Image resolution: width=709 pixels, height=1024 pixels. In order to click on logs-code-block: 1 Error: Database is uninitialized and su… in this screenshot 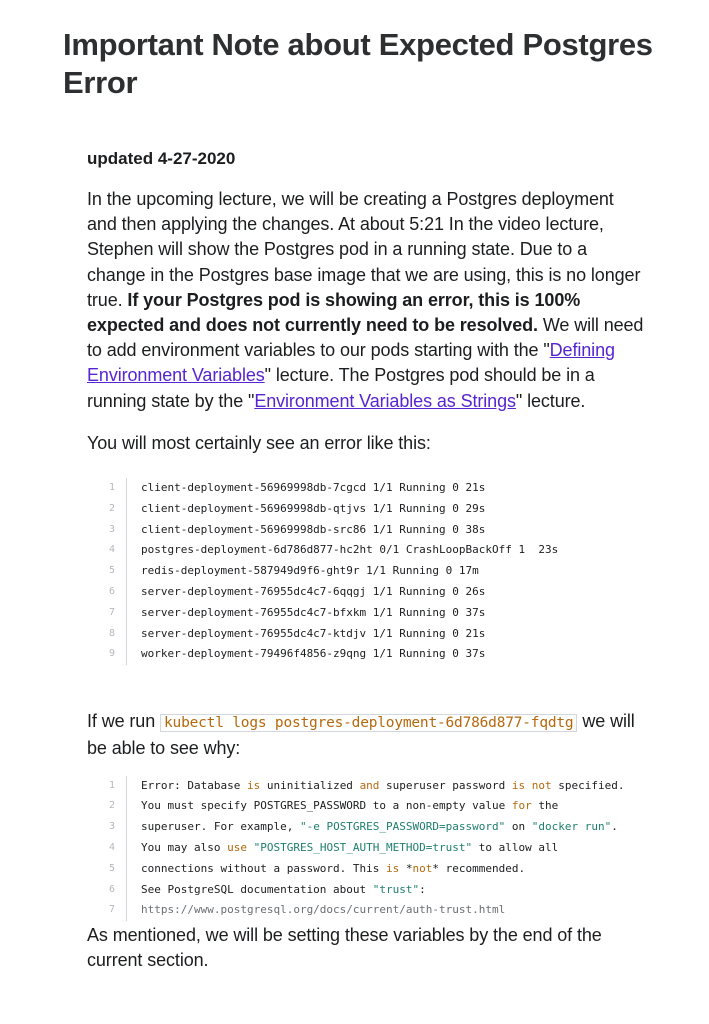, I will do `click(371, 848)`.